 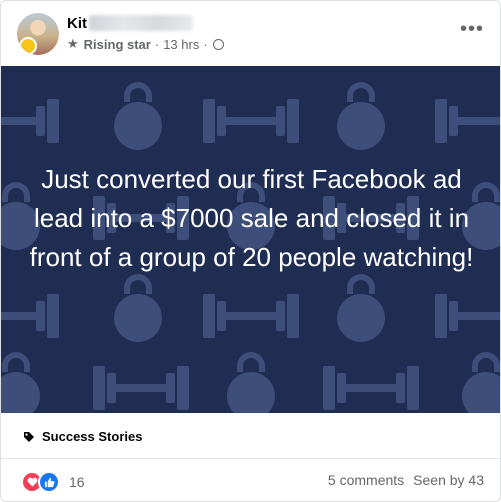 I want to click on reaction-count: 16, so click(x=77, y=482).